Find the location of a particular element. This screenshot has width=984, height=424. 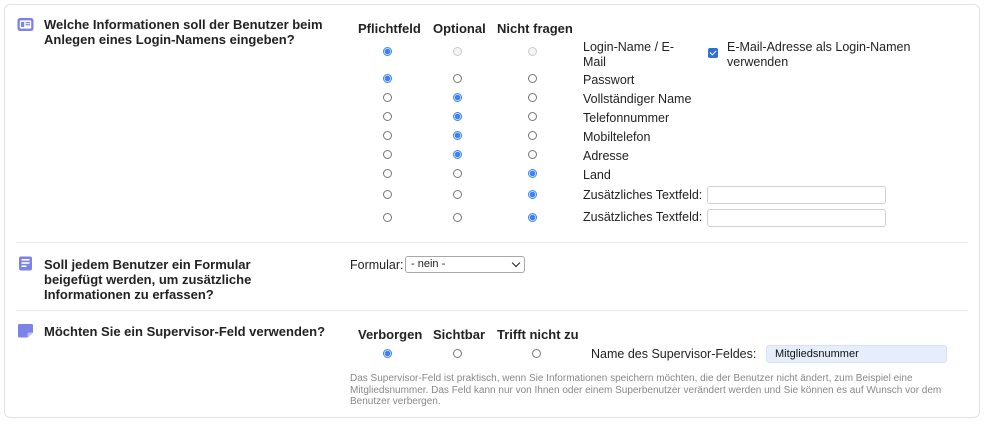

field-label: Login-Name / E-Mail is located at coordinates (629, 54).